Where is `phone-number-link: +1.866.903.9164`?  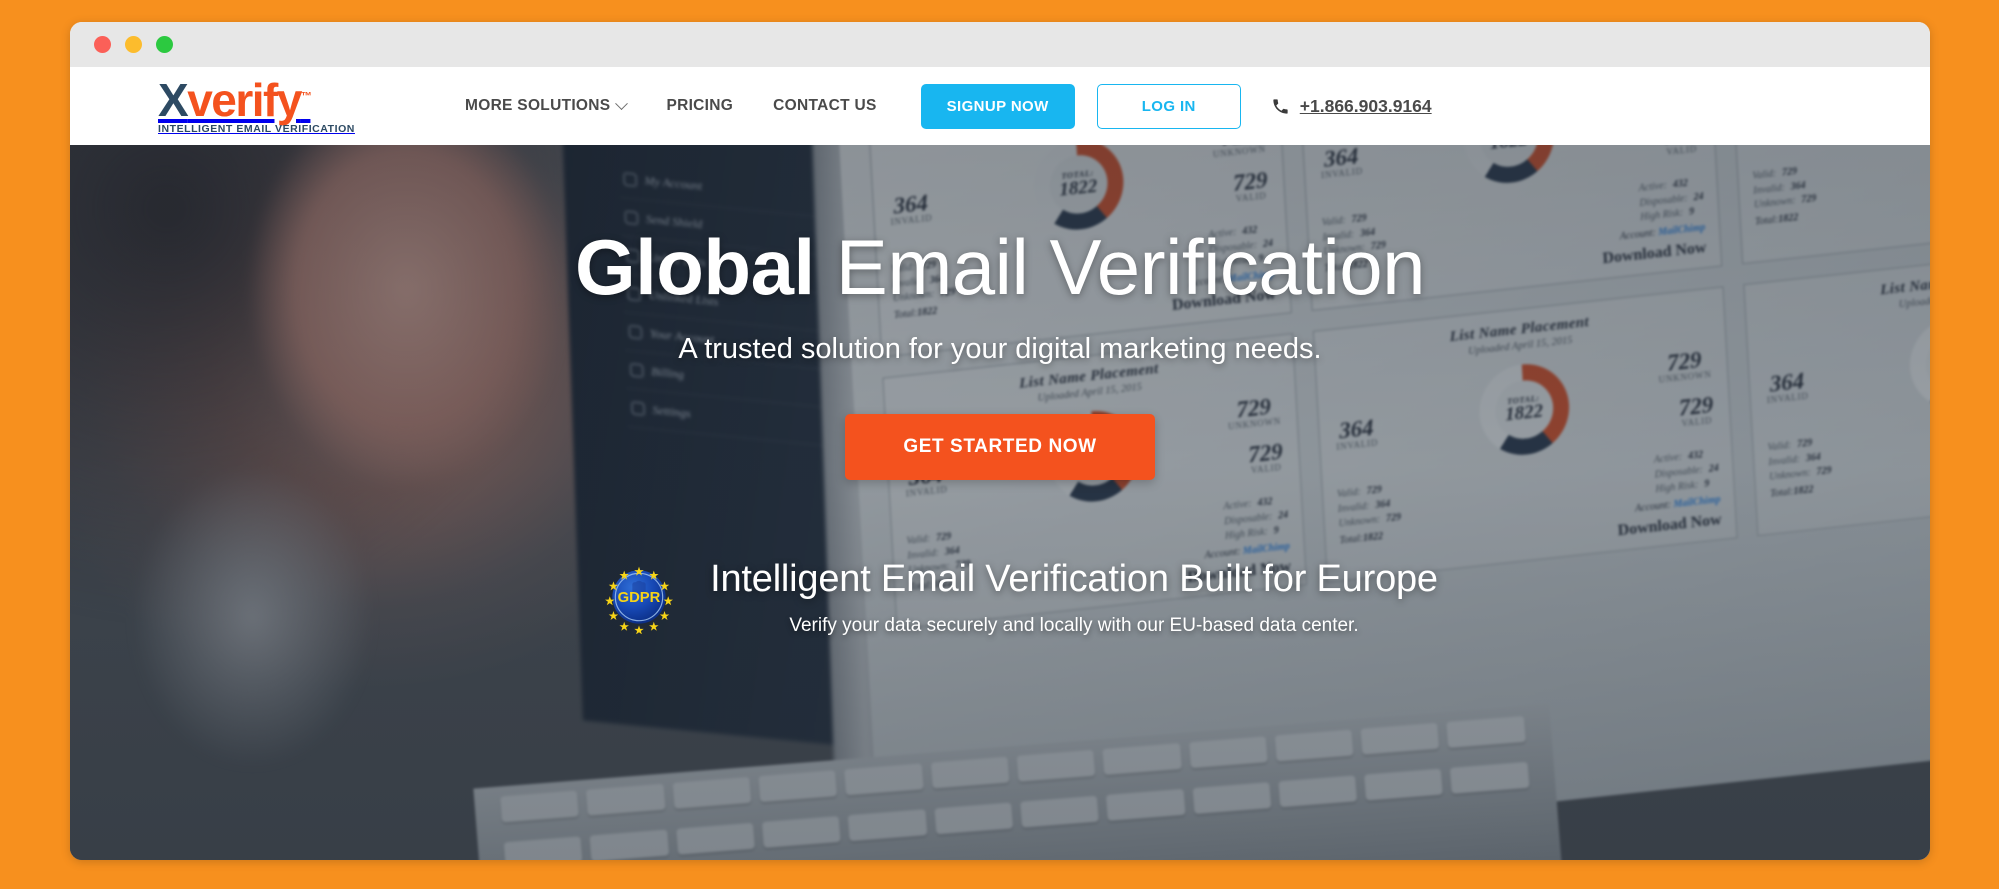 phone-number-link: +1.866.903.9164 is located at coordinates (1351, 106).